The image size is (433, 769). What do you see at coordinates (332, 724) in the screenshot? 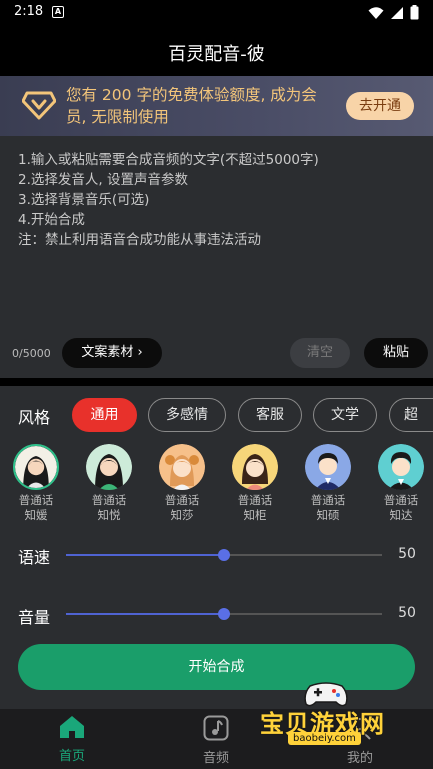
I see `watermark-logo: 宝贝游戏网 baobeiy.com` at bounding box center [332, 724].